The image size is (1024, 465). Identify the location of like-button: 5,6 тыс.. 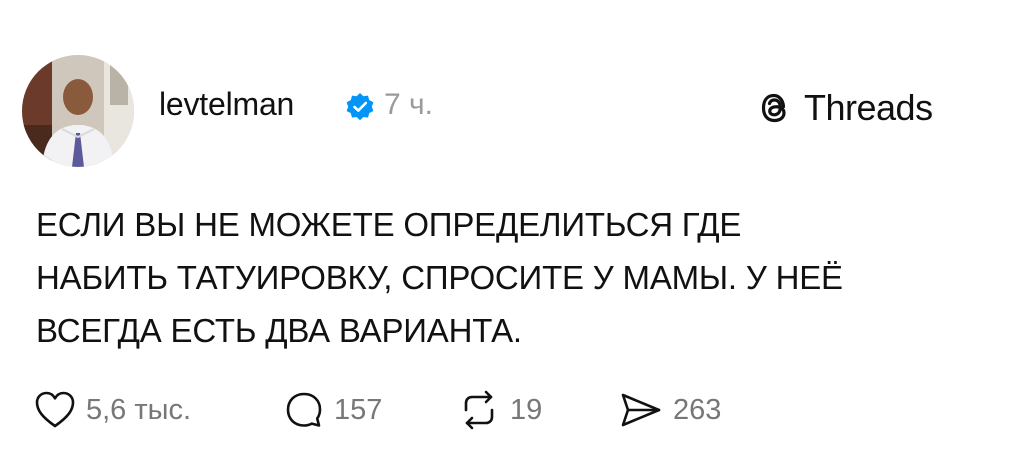
(112, 410).